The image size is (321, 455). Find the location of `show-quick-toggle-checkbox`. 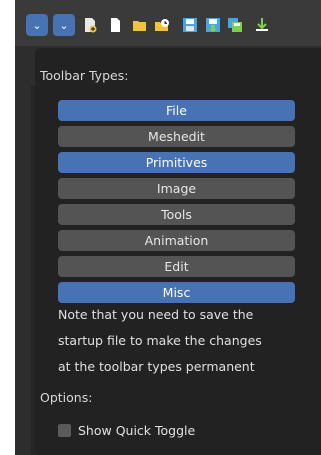

show-quick-toggle-checkbox is located at coordinates (64, 430).